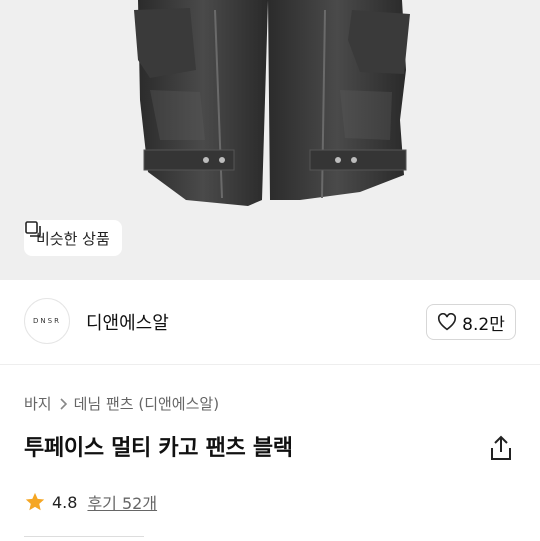 The height and width of the screenshot is (541, 540). Describe the element at coordinates (127, 322) in the screenshot. I see `brand-name: 디앤에스알` at that location.